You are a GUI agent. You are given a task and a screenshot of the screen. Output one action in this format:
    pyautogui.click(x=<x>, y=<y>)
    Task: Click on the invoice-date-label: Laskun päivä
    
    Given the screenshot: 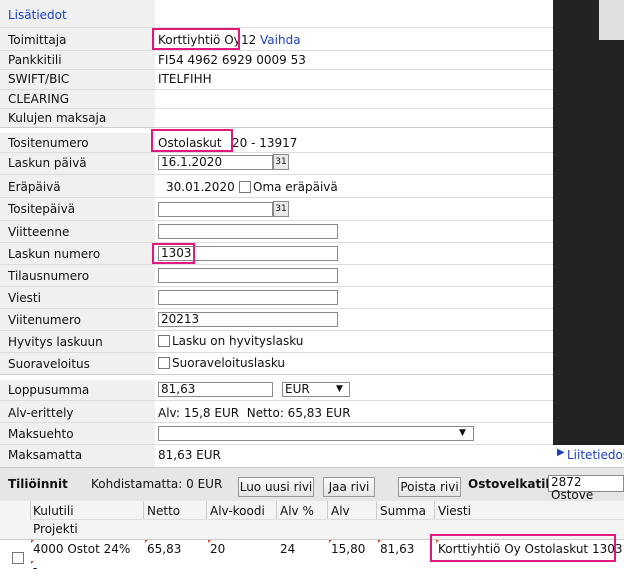 What is the action you would take?
    pyautogui.click(x=47, y=163)
    